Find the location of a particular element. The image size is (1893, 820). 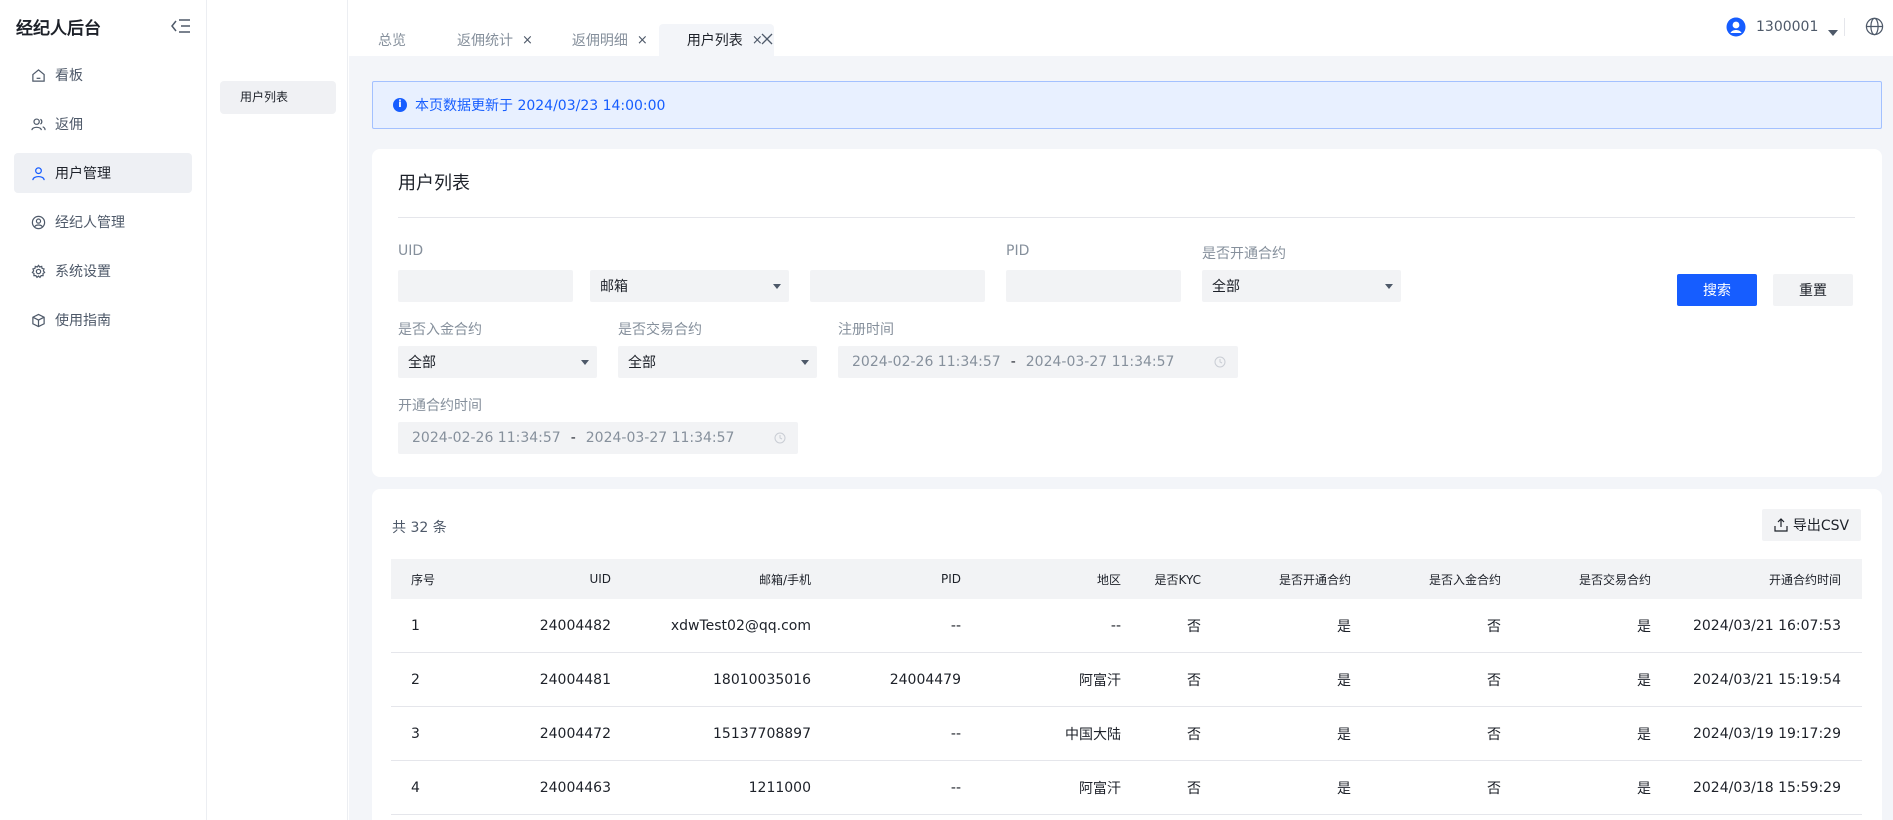

search-button: 搜索 is located at coordinates (1717, 290).